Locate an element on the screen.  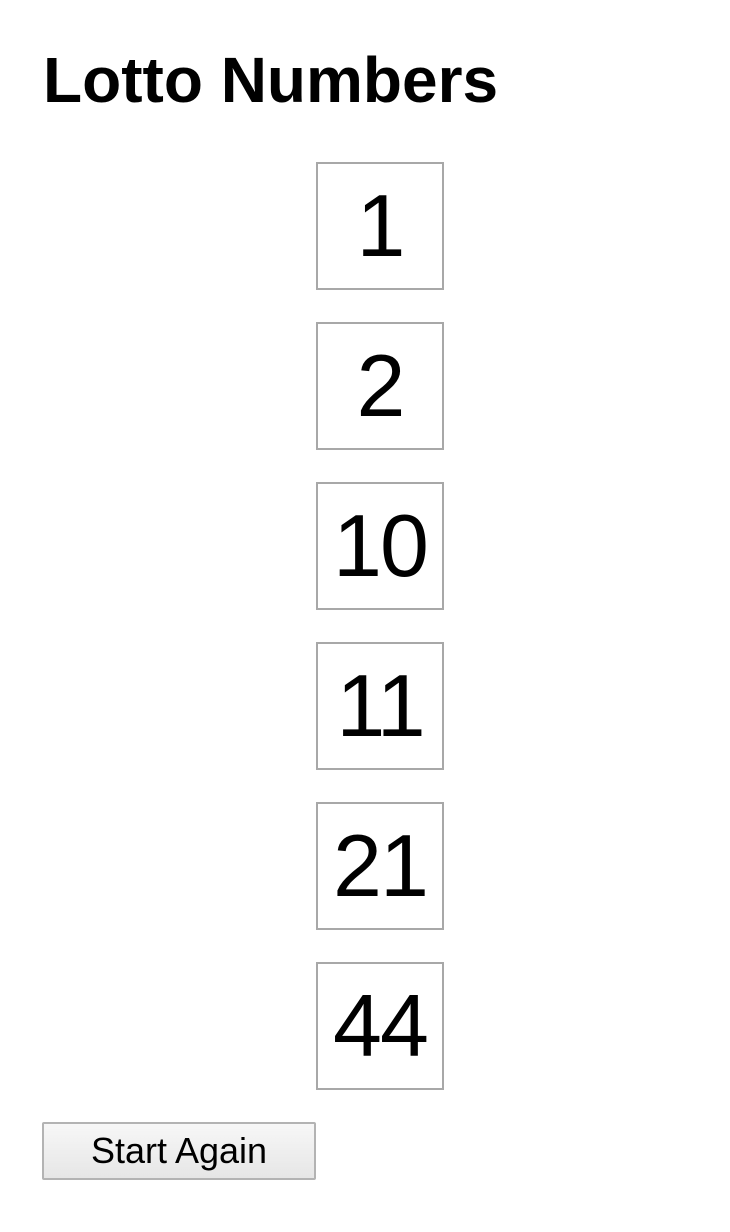
lotto-number-2: 2 is located at coordinates (381, 385).